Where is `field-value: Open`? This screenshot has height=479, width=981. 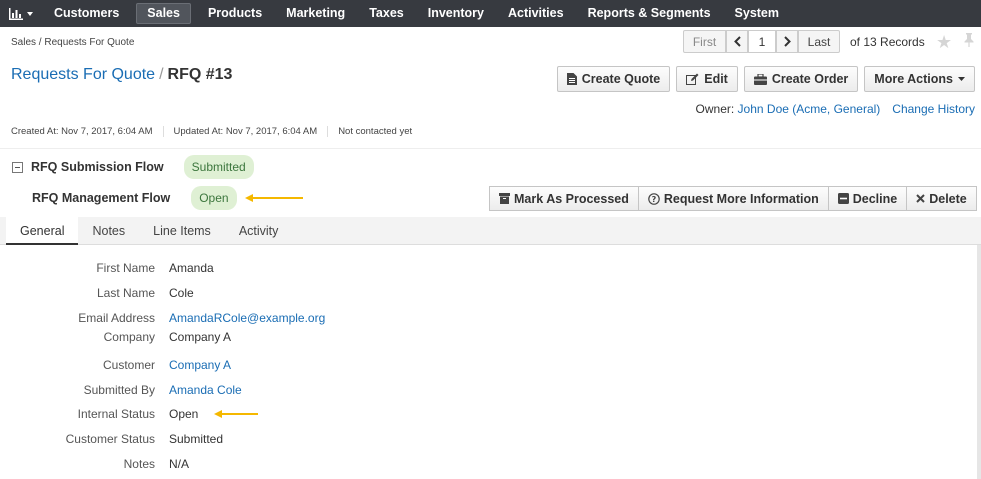 field-value: Open is located at coordinates (184, 414).